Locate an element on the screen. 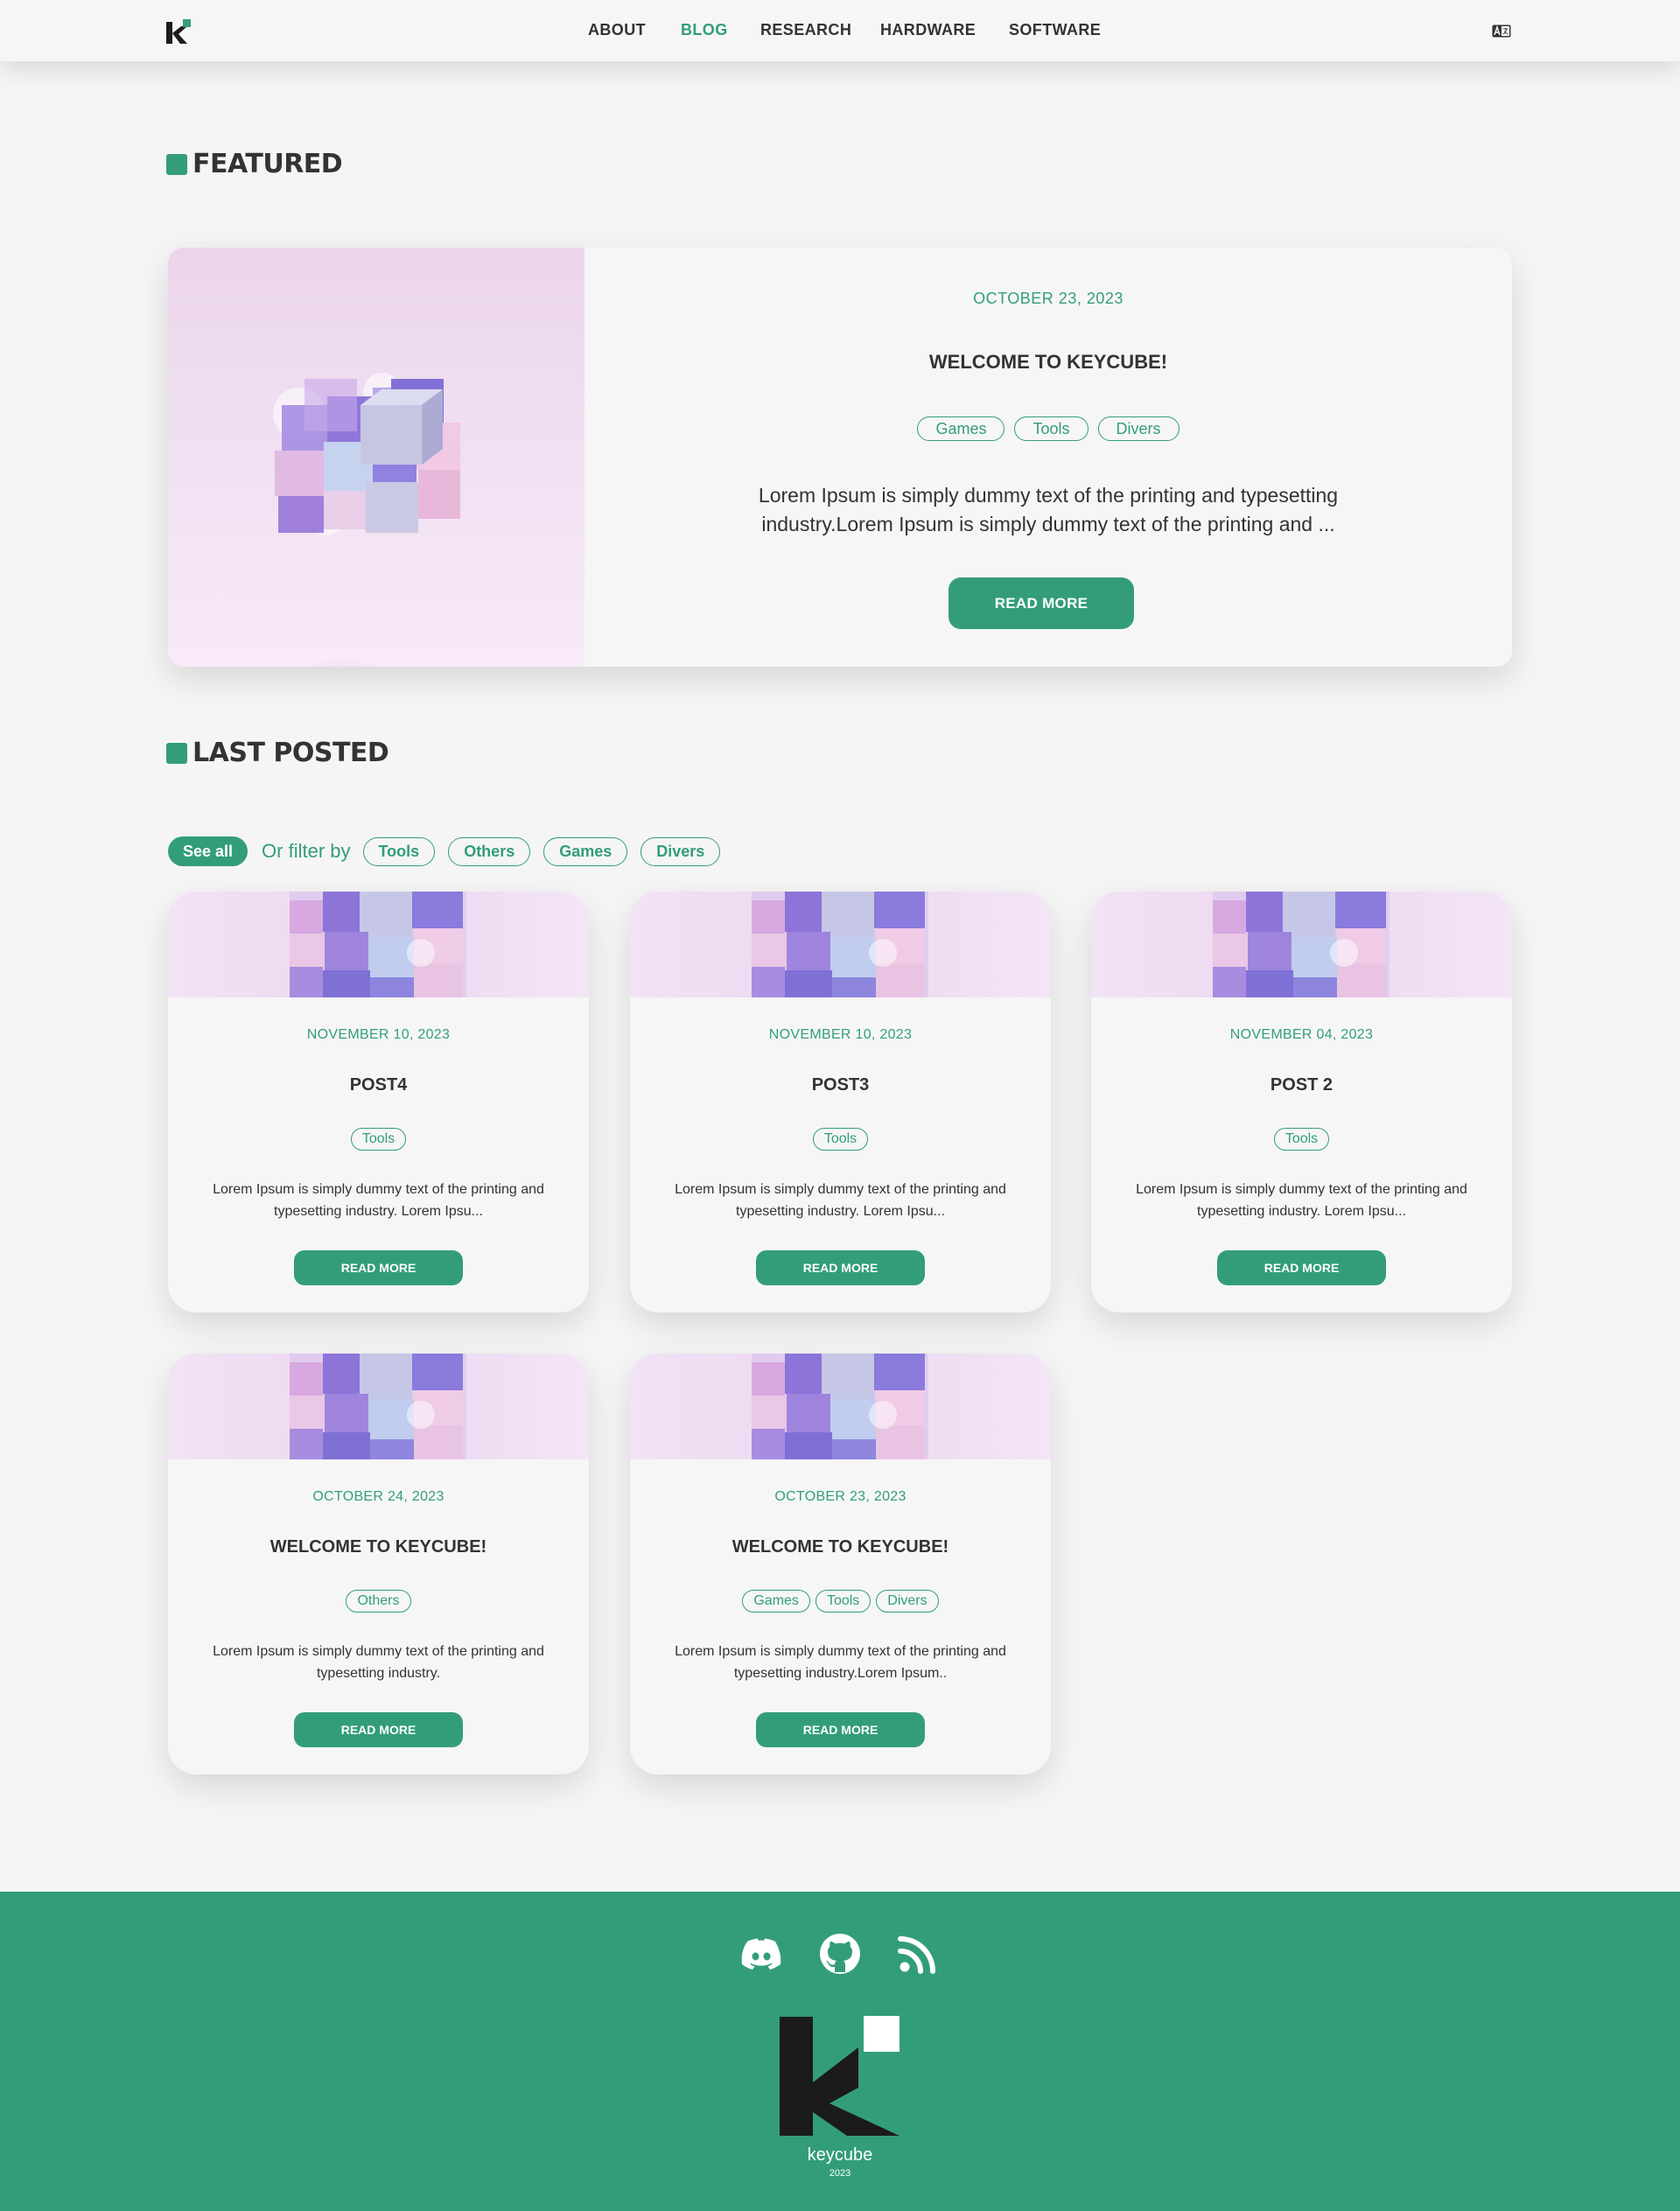 The height and width of the screenshot is (2211, 1680). filter-label: Or filter by is located at coordinates (306, 851).